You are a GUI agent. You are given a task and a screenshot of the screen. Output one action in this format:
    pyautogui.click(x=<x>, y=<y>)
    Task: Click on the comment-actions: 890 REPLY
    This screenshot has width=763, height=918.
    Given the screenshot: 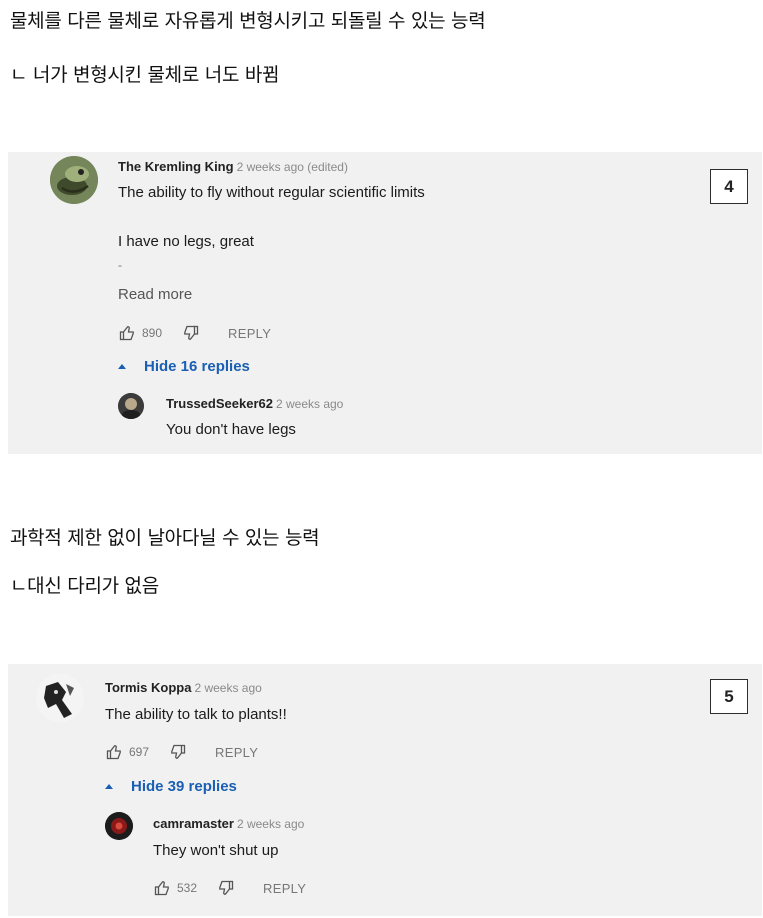 What is the action you would take?
    pyautogui.click(x=194, y=333)
    